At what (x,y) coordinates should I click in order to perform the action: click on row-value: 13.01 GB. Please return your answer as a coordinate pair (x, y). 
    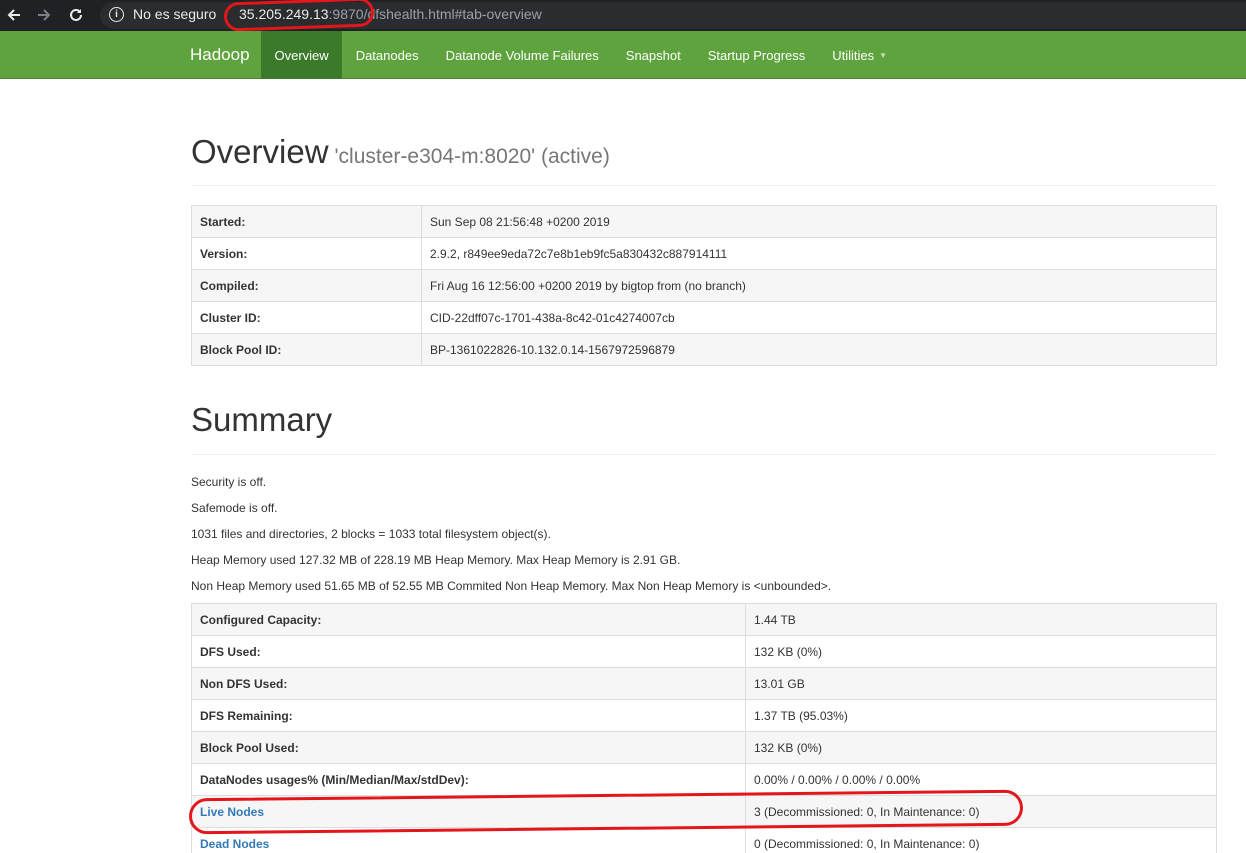
    Looking at the image, I should click on (981, 683).